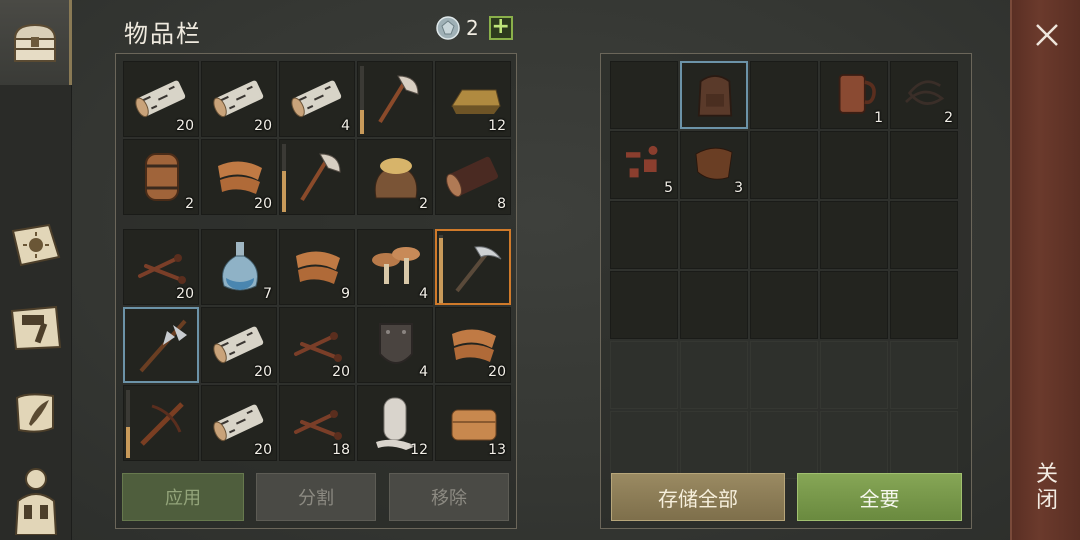 The width and height of the screenshot is (1080, 540). Describe the element at coordinates (1045, 270) in the screenshot. I see `close-panel: 关闭` at that location.